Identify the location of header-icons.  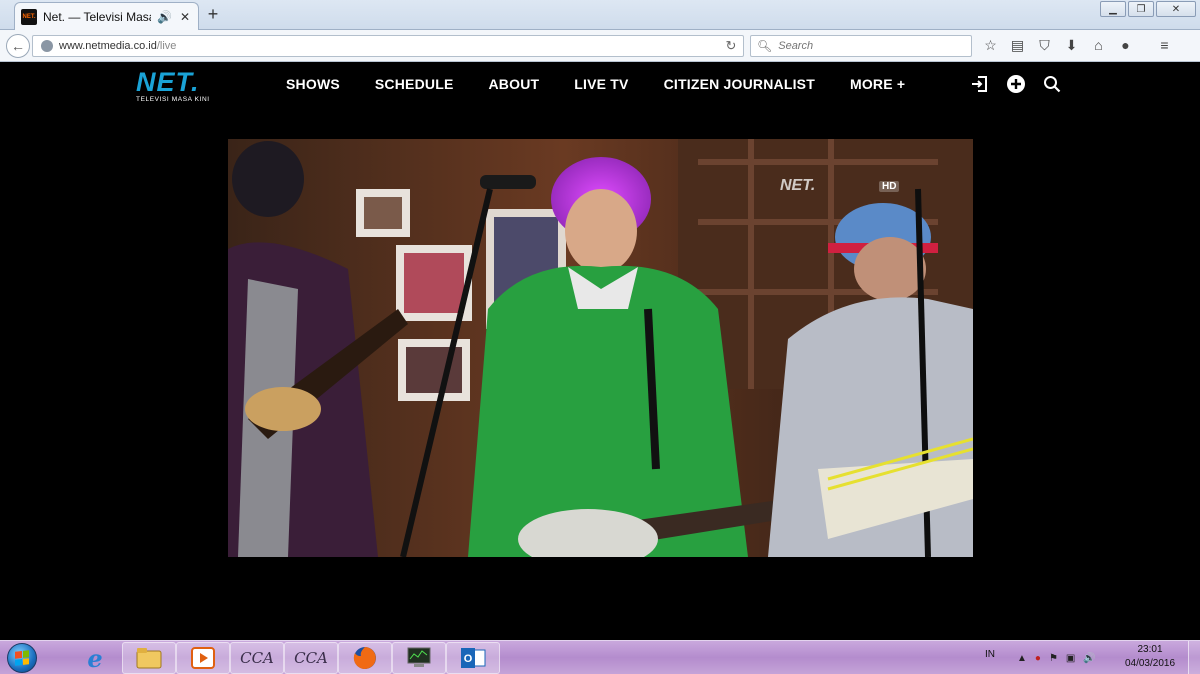
(1016, 84).